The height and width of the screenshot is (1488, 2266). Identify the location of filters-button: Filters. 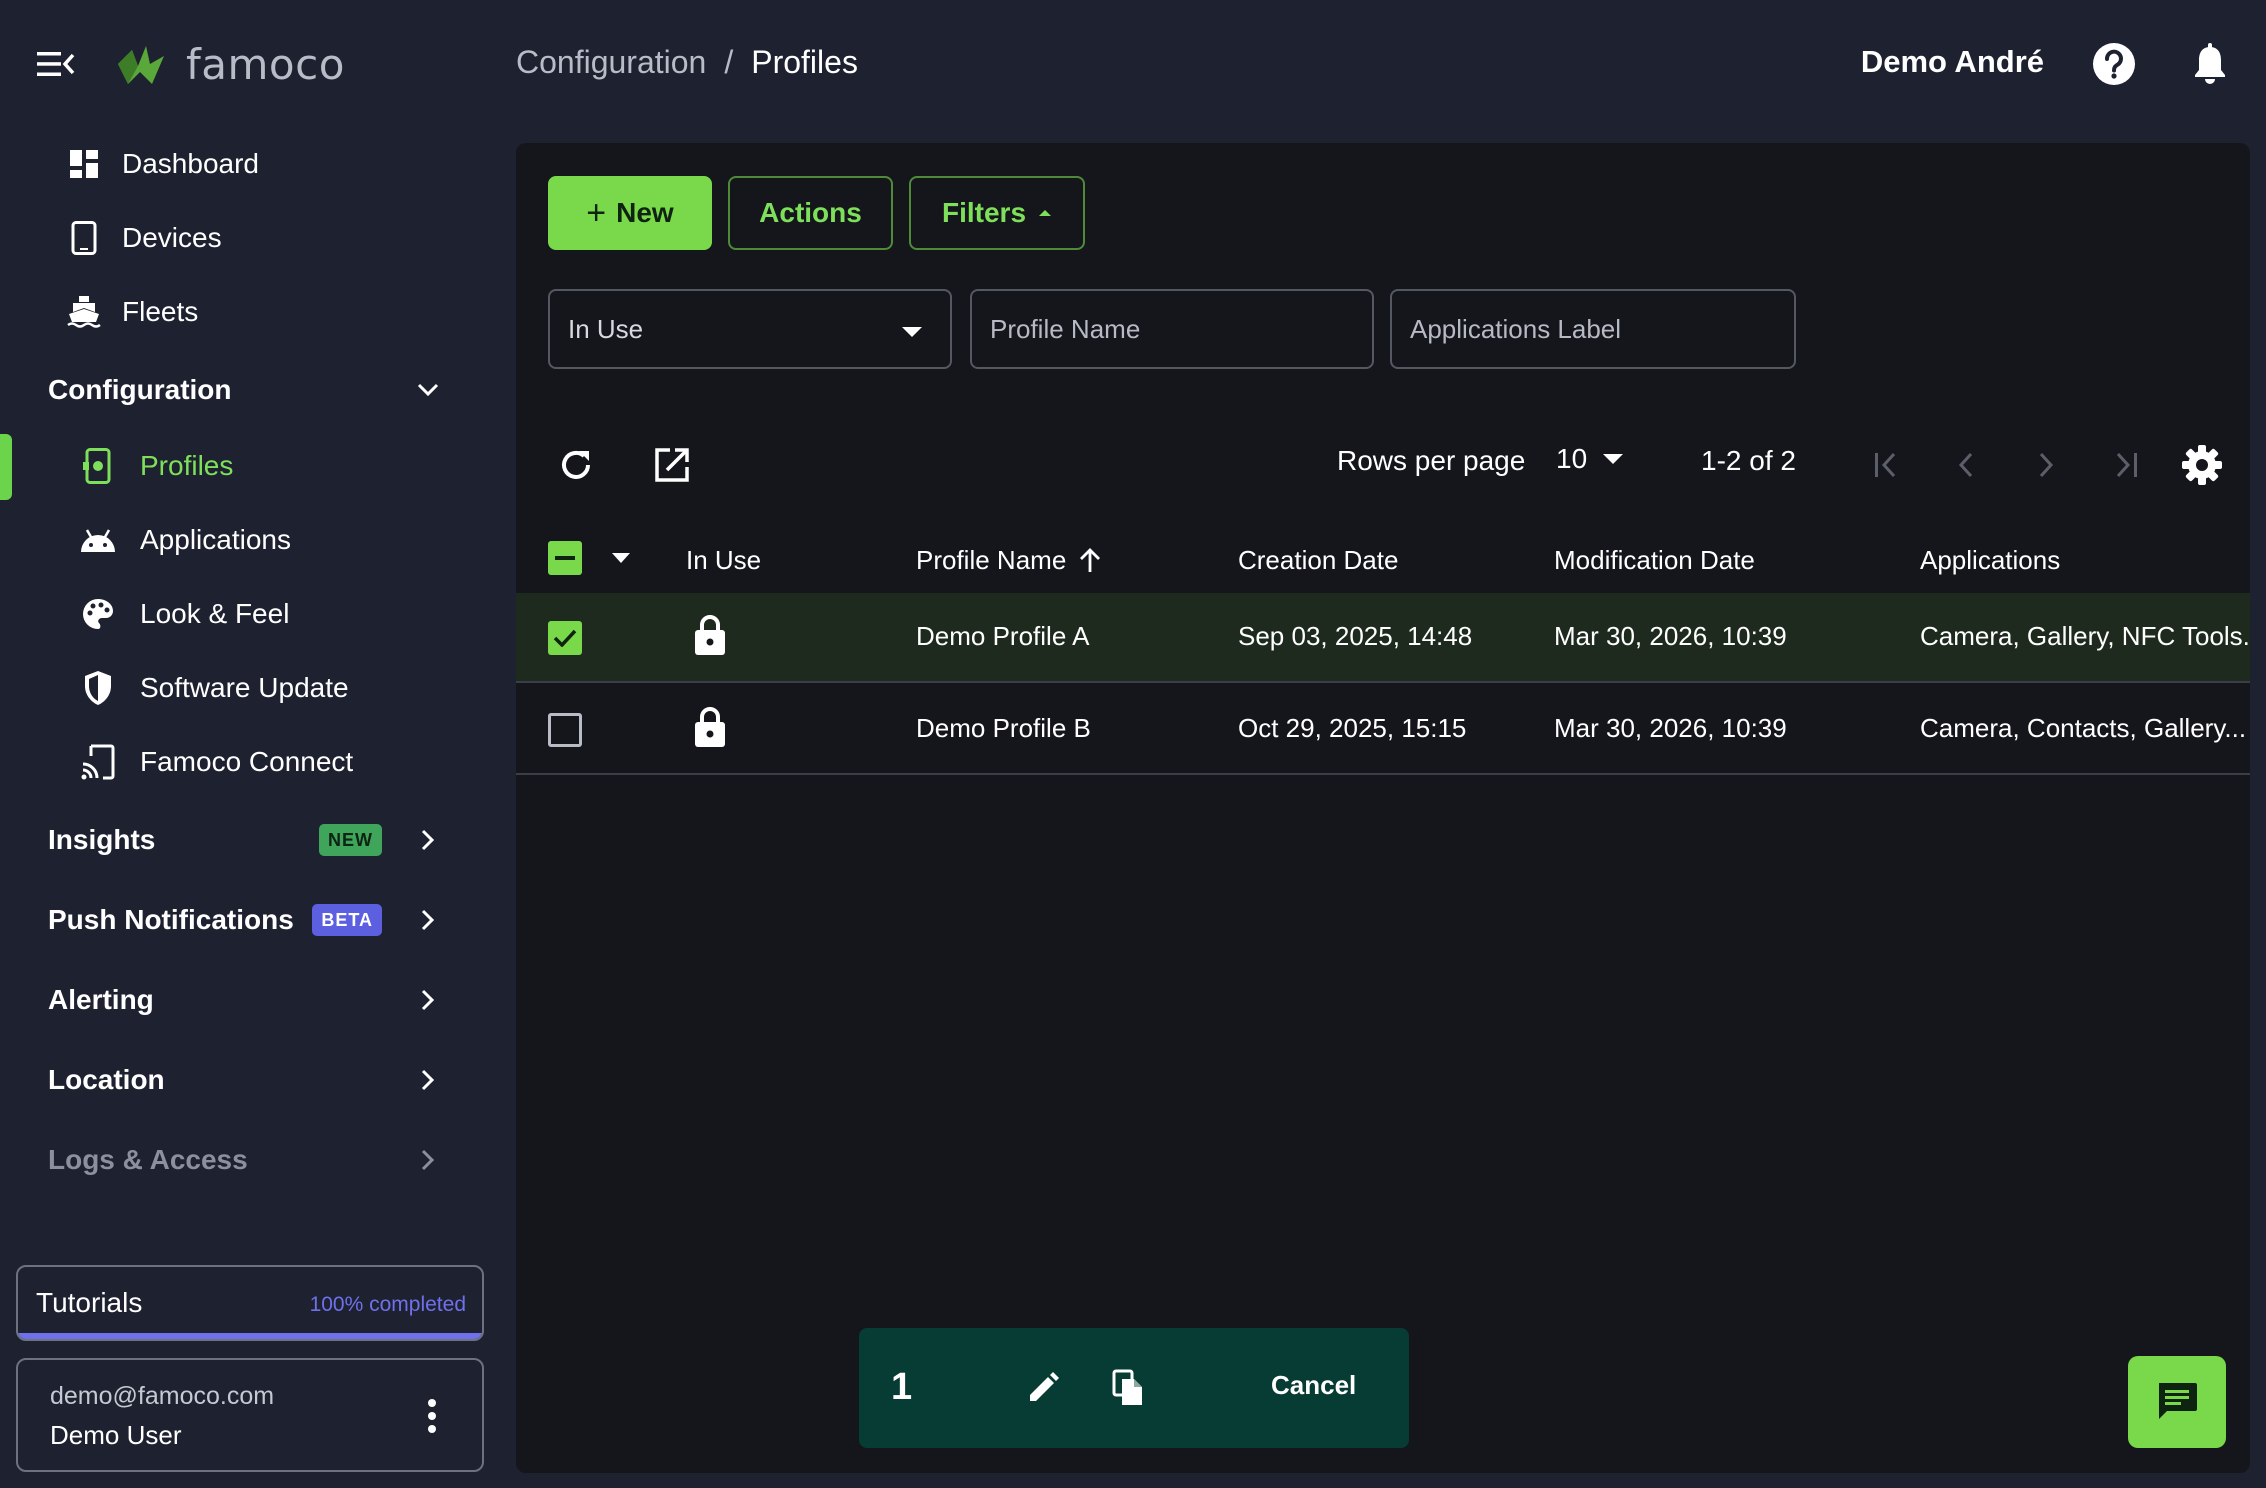
(997, 213).